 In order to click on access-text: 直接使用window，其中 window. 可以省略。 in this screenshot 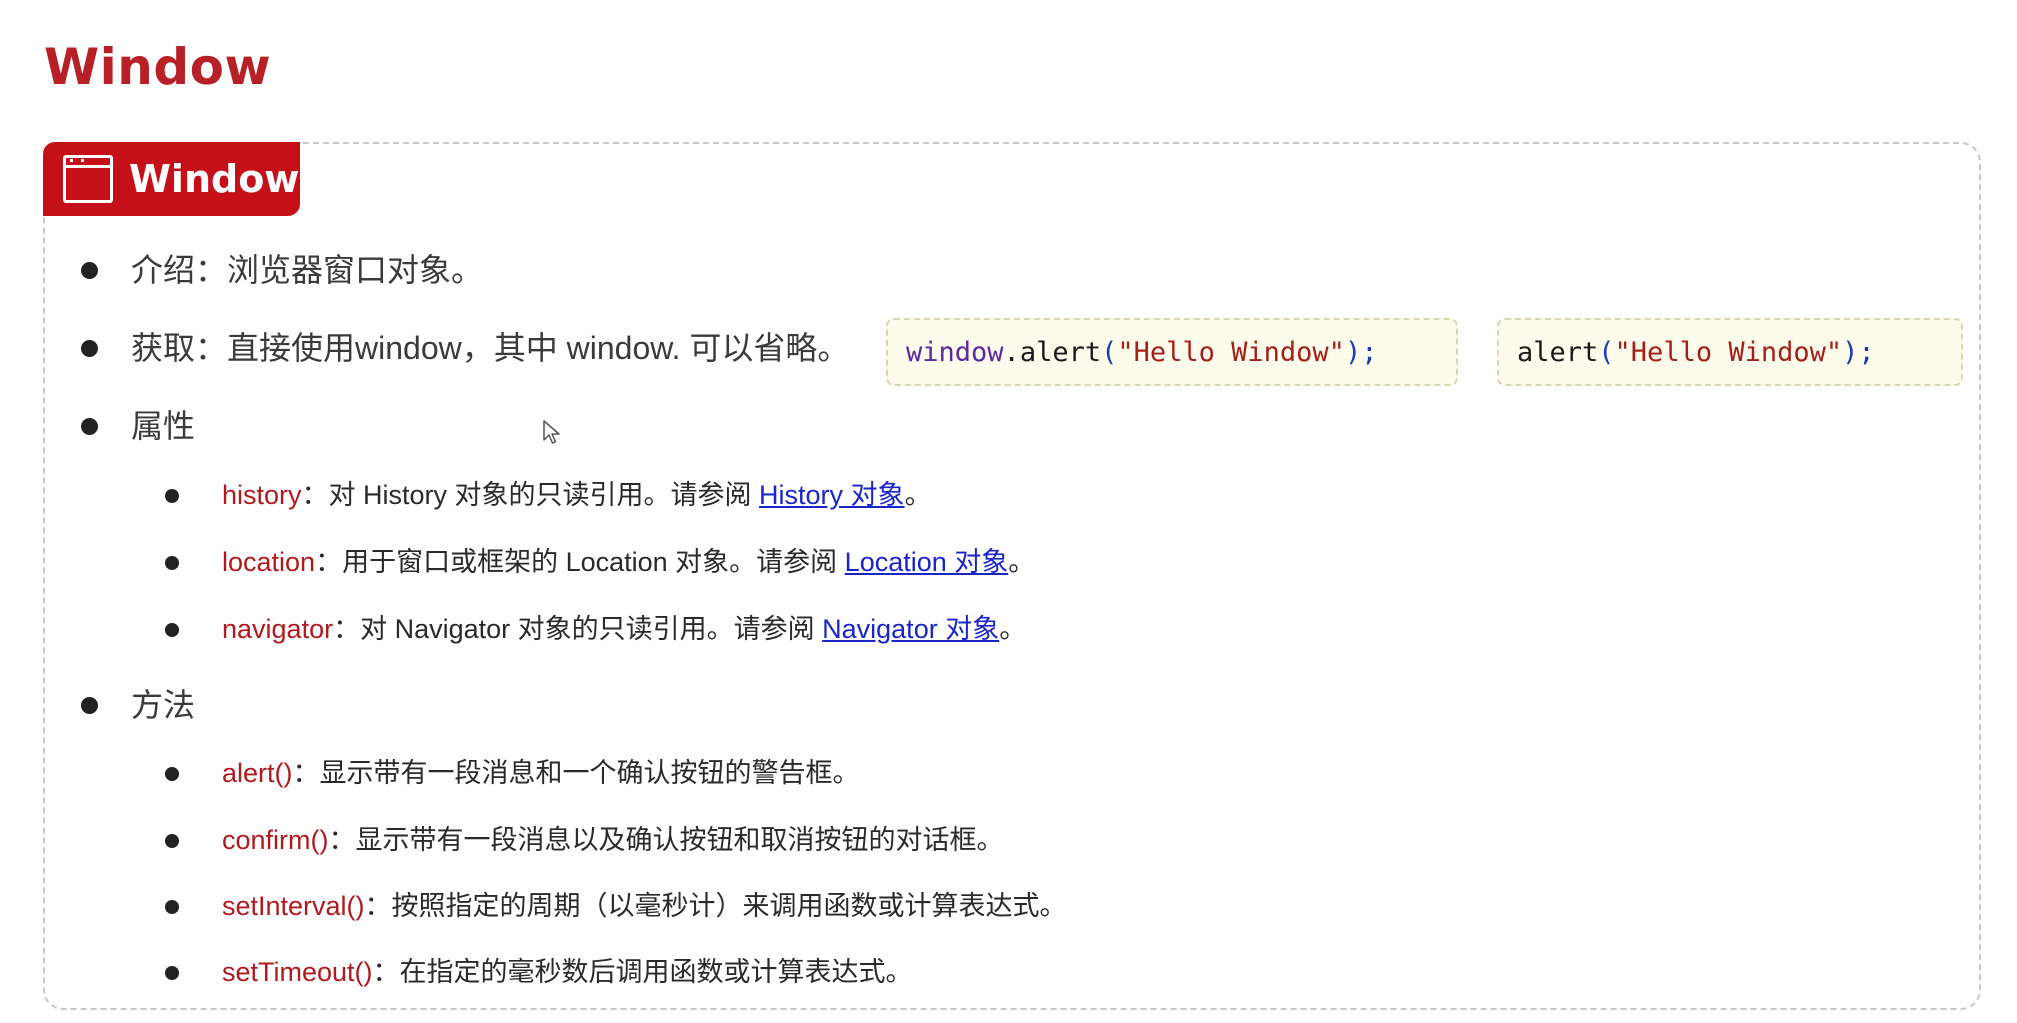, I will do `click(538, 348)`.